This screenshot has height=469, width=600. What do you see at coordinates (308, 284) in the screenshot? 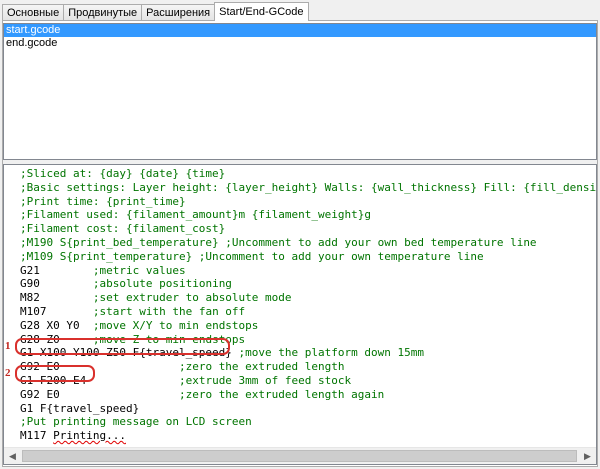
I see `code-line: G90 ;absolute positioning` at bounding box center [308, 284].